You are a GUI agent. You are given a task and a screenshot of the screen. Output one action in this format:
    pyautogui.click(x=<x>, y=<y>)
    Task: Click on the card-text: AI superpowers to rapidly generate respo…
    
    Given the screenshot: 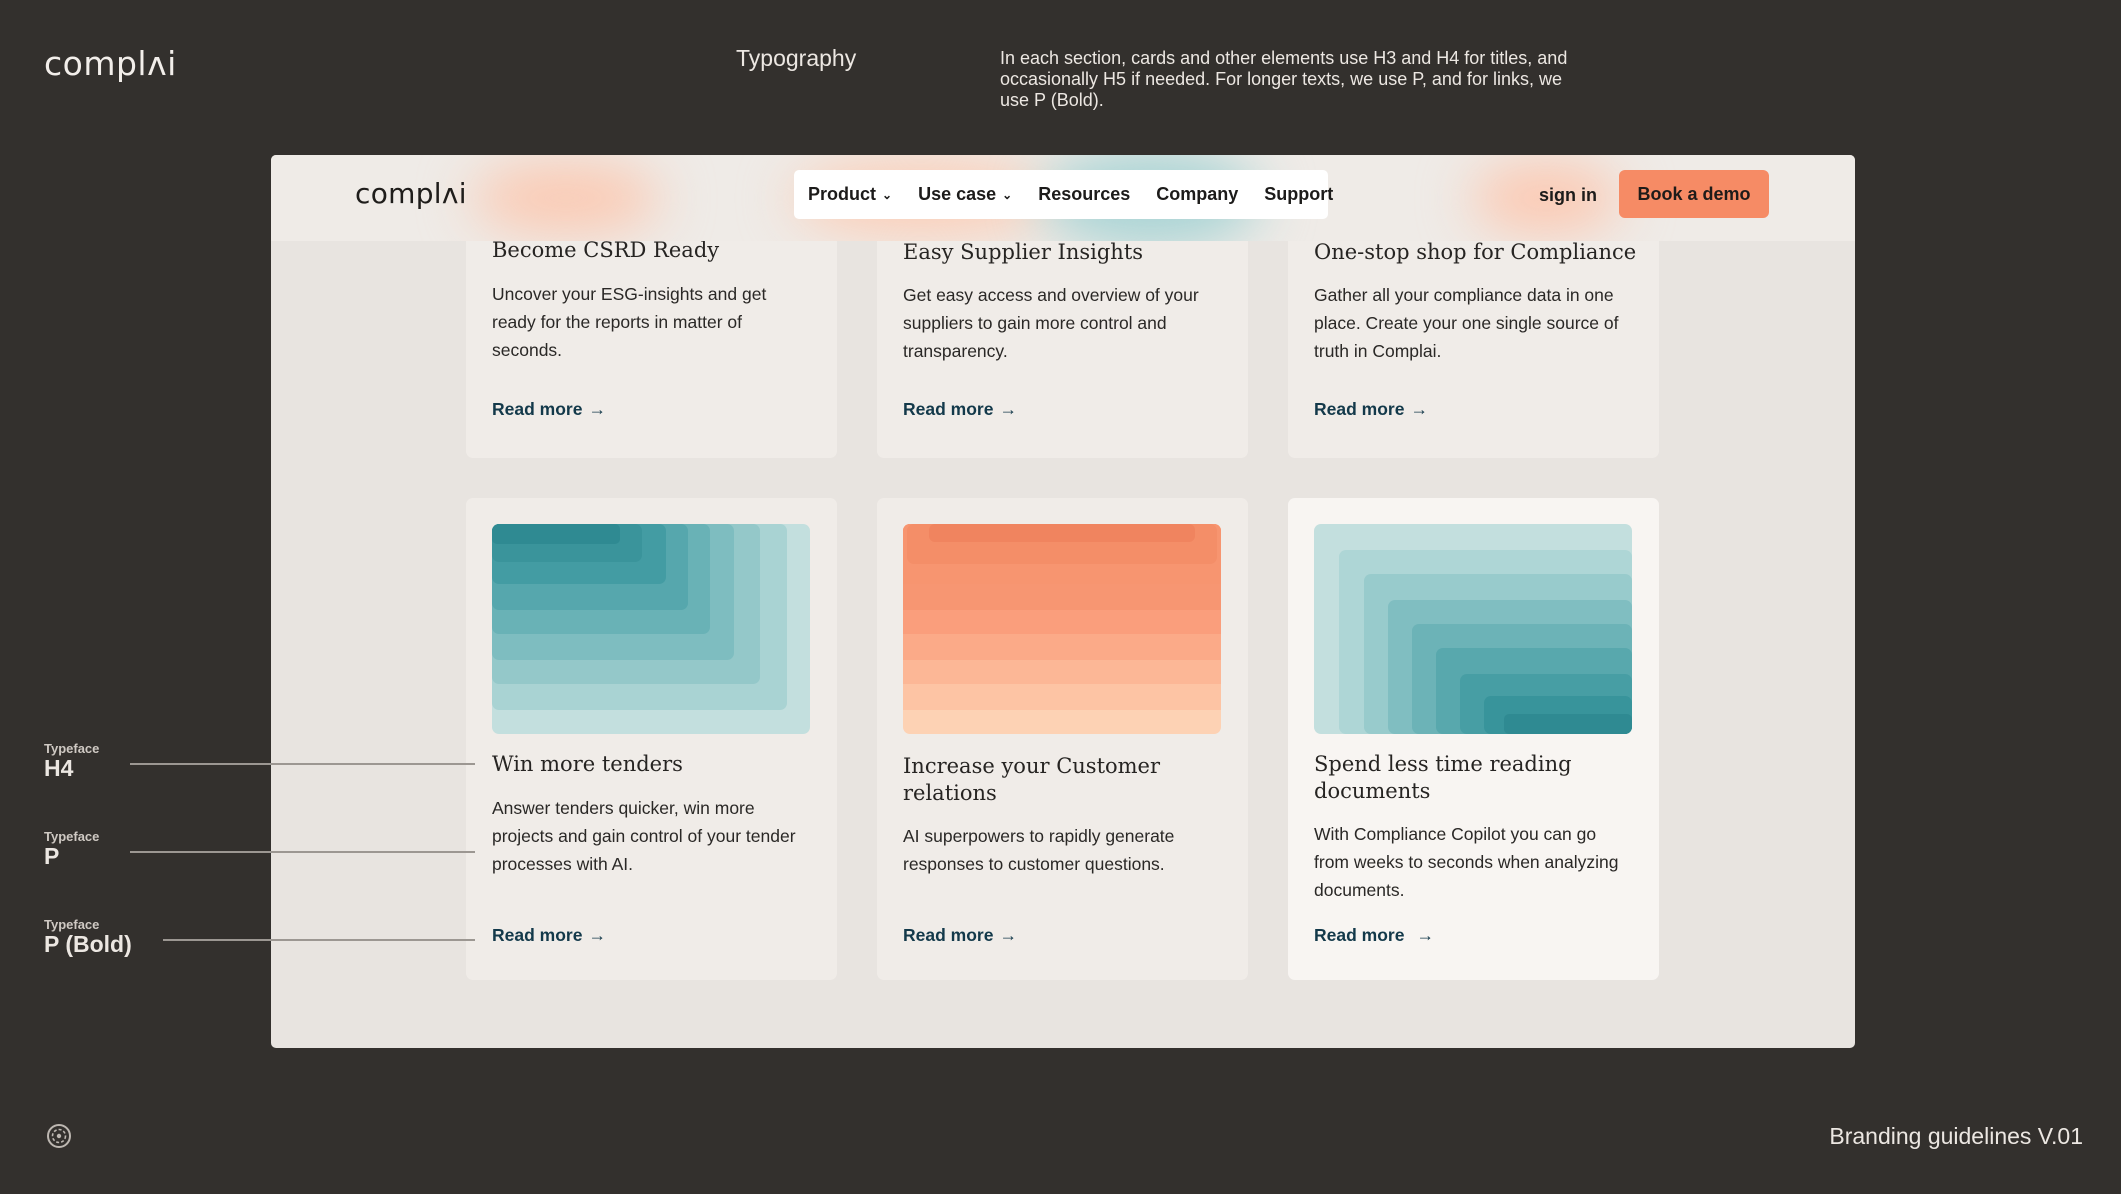 What is the action you would take?
    pyautogui.click(x=1039, y=850)
    